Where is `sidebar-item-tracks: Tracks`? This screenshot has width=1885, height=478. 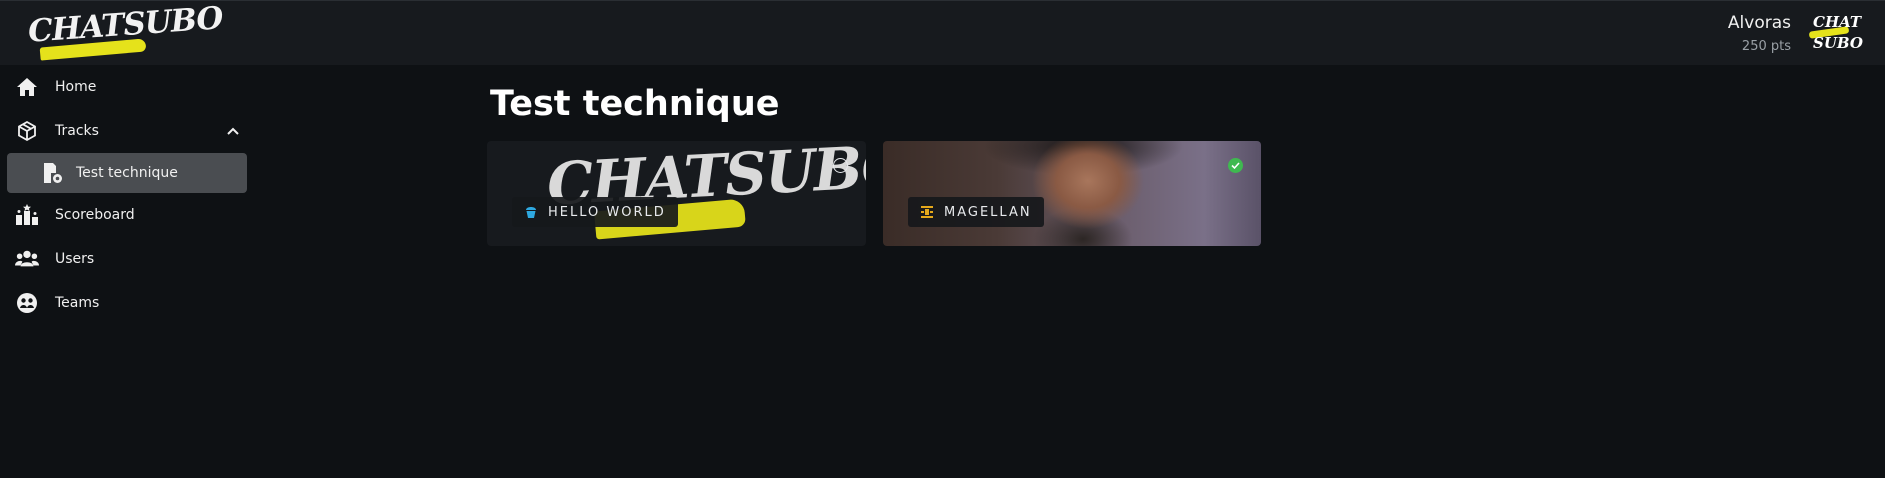
sidebar-item-tracks: Tracks is located at coordinates (127, 131).